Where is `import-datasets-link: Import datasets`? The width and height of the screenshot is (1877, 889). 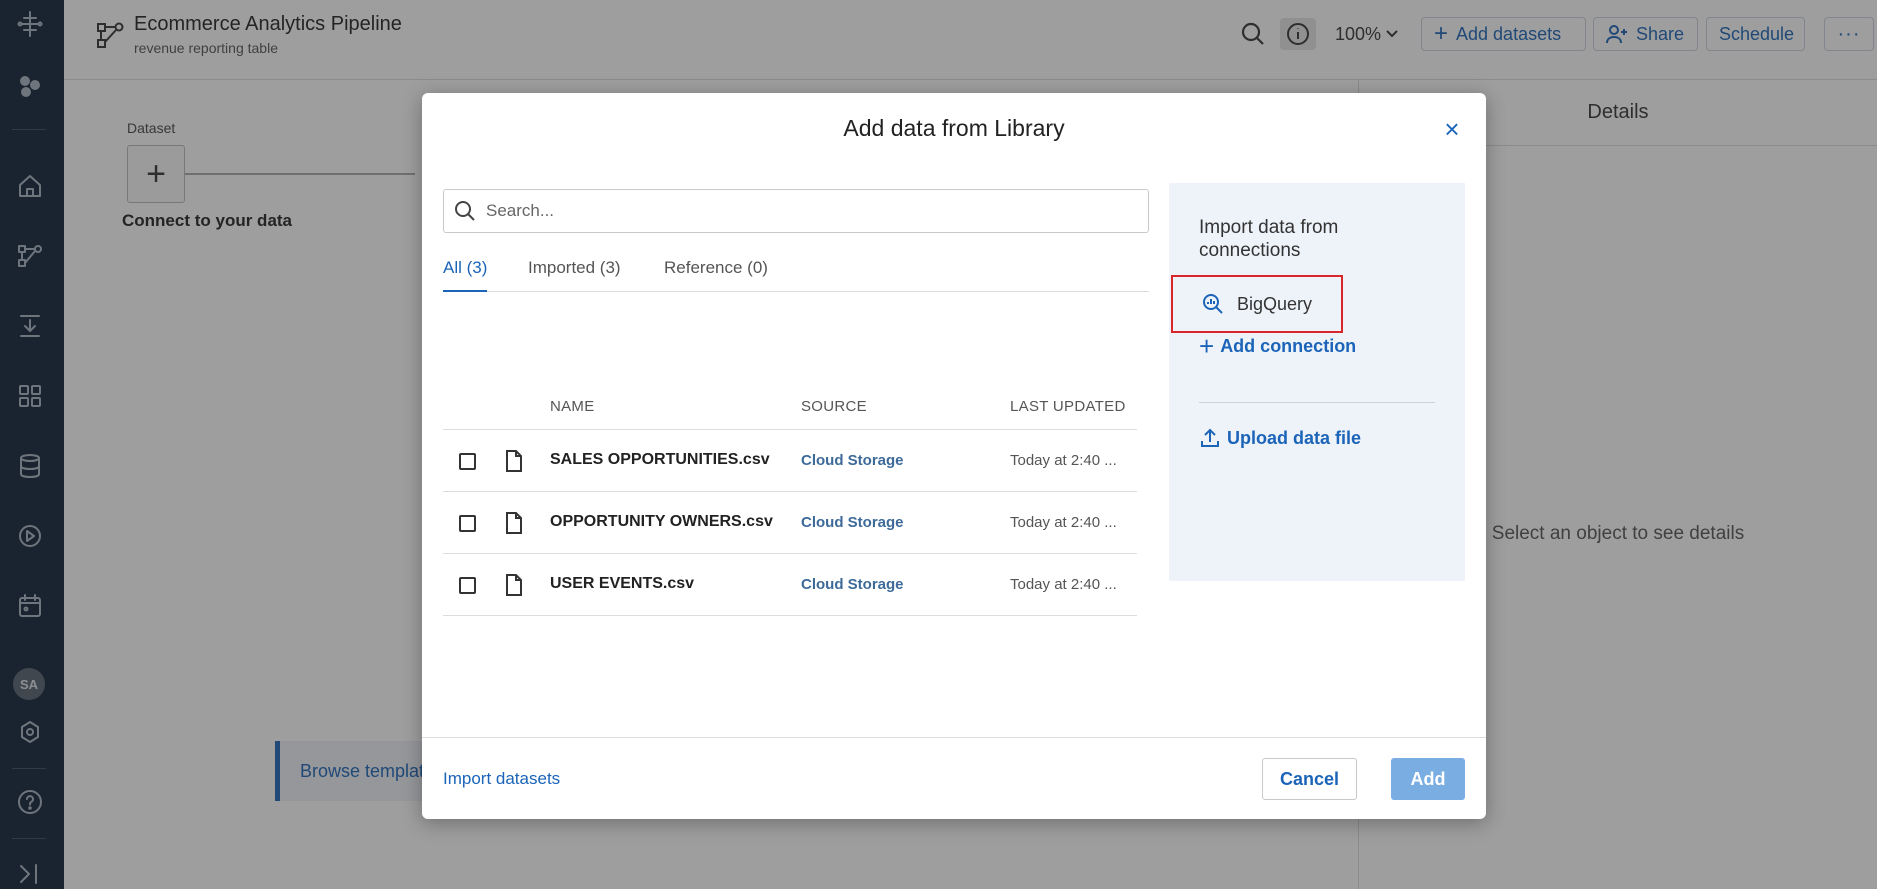 import-datasets-link: Import datasets is located at coordinates (501, 779).